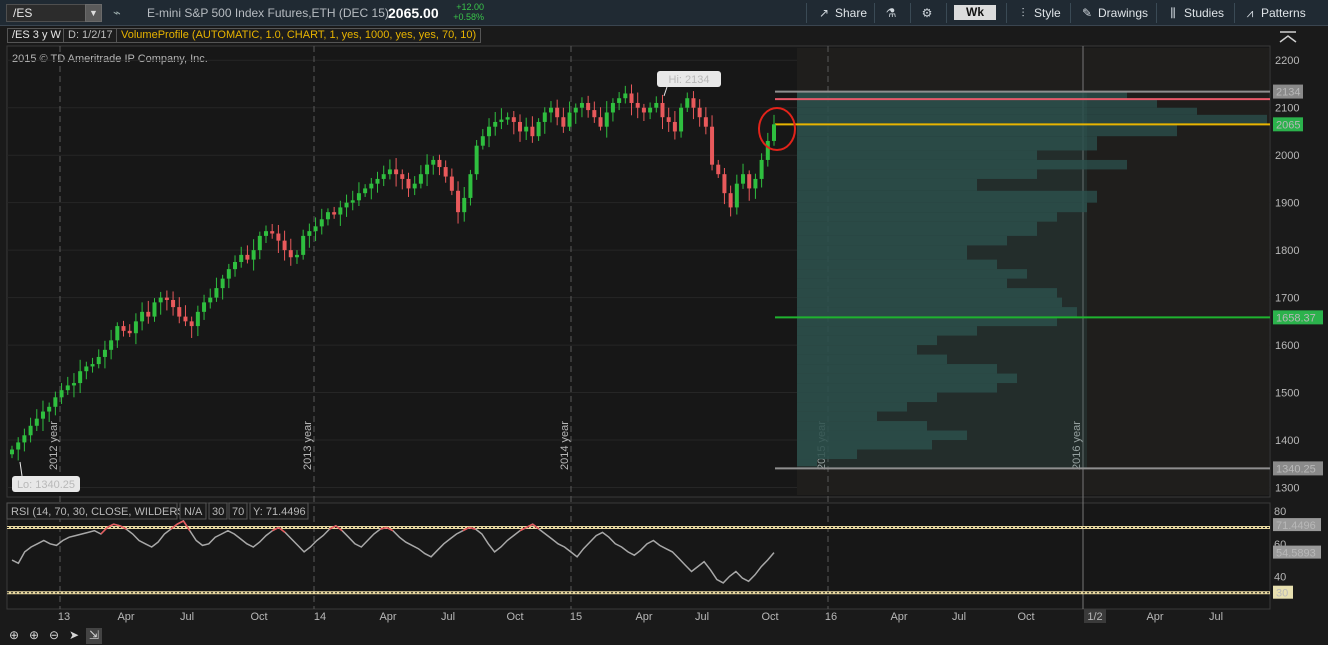  I want to click on year-marker-label: 2013 year, so click(308, 445).